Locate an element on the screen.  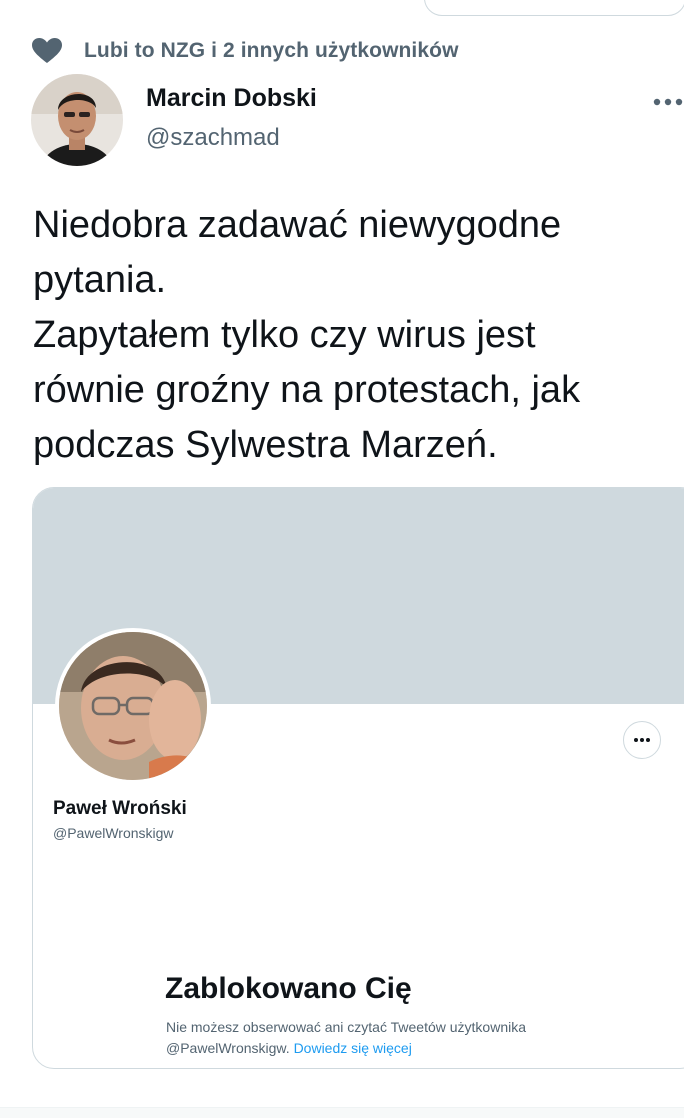
social-context-text: Lubi to NZG i 2 innych użytkowników is located at coordinates (271, 51).